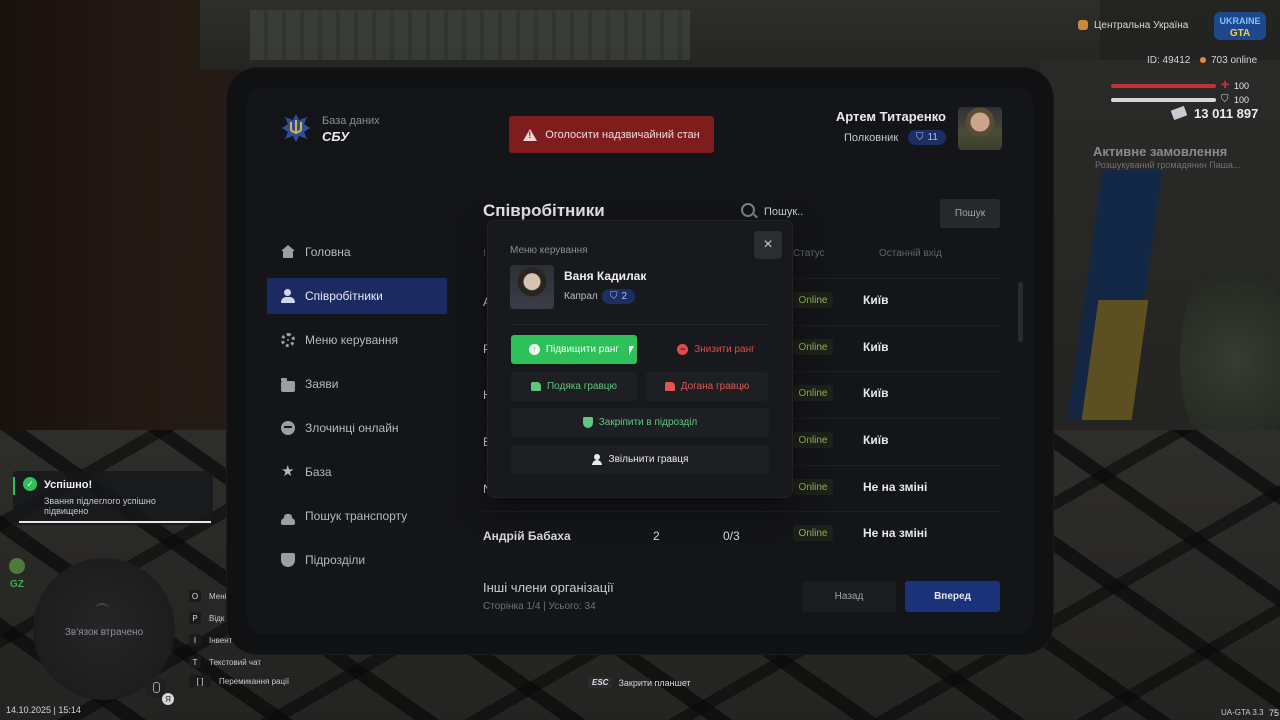  I want to click on search-button: Пошук, so click(970, 213).